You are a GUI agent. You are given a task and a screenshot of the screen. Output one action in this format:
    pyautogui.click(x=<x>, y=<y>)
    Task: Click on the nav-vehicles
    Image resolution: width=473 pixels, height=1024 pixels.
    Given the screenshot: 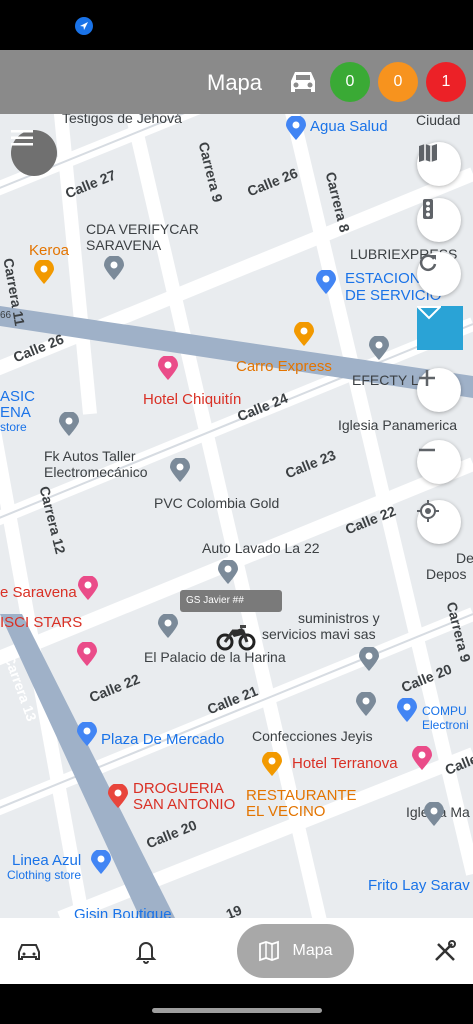 What is the action you would take?
    pyautogui.click(x=29, y=951)
    